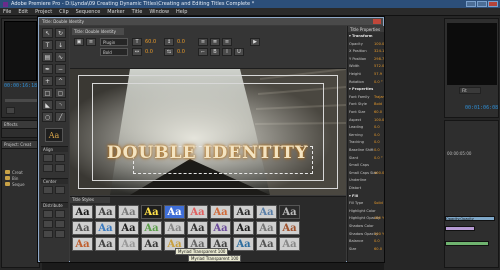  What do you see at coordinates (366, 97) in the screenshot?
I see `property-row: Font Family Trajan Pro` at bounding box center [366, 97].